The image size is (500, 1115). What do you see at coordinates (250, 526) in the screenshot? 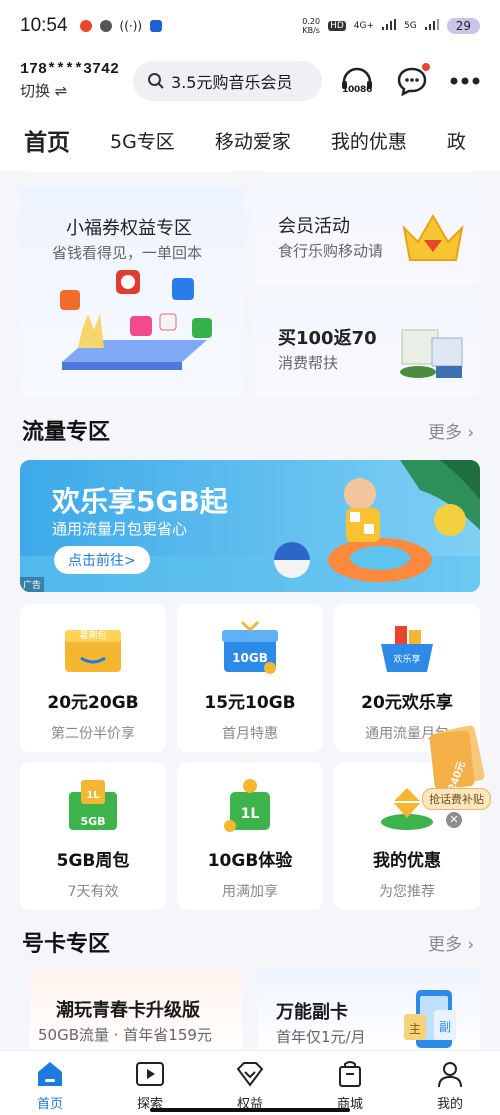
I see `traffic-promo-banner: 欢乐享5GB起 通用流量月包更省心 点击前往> 广告` at bounding box center [250, 526].